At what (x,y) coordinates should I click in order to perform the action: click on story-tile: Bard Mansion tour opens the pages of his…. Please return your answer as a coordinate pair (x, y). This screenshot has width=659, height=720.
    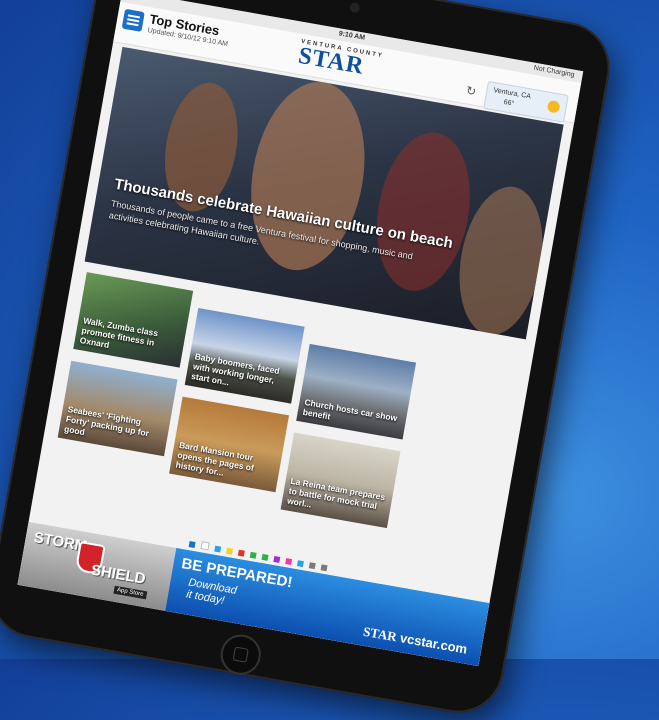
    Looking at the image, I should click on (229, 444).